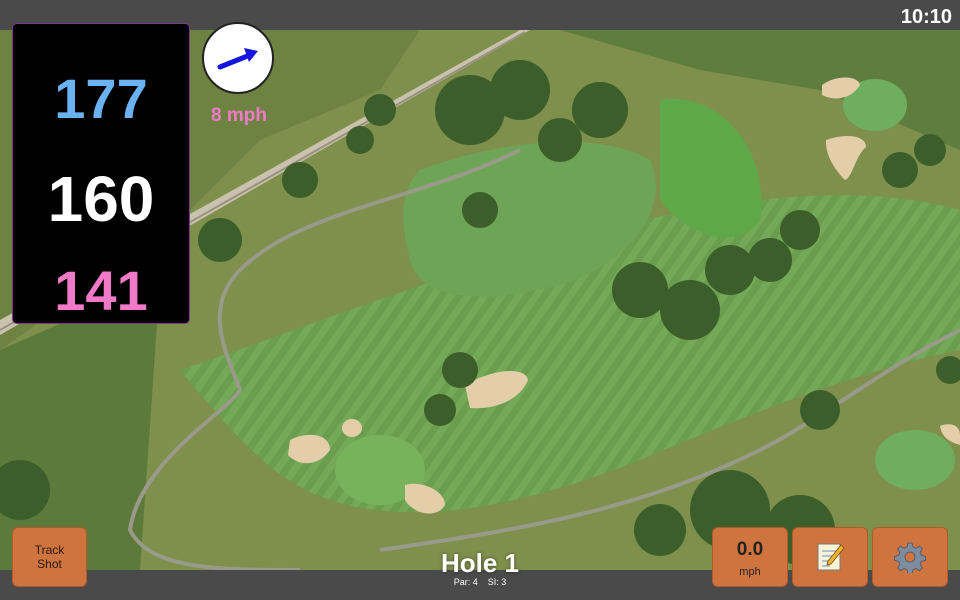  I want to click on scorecard-button, so click(830, 557).